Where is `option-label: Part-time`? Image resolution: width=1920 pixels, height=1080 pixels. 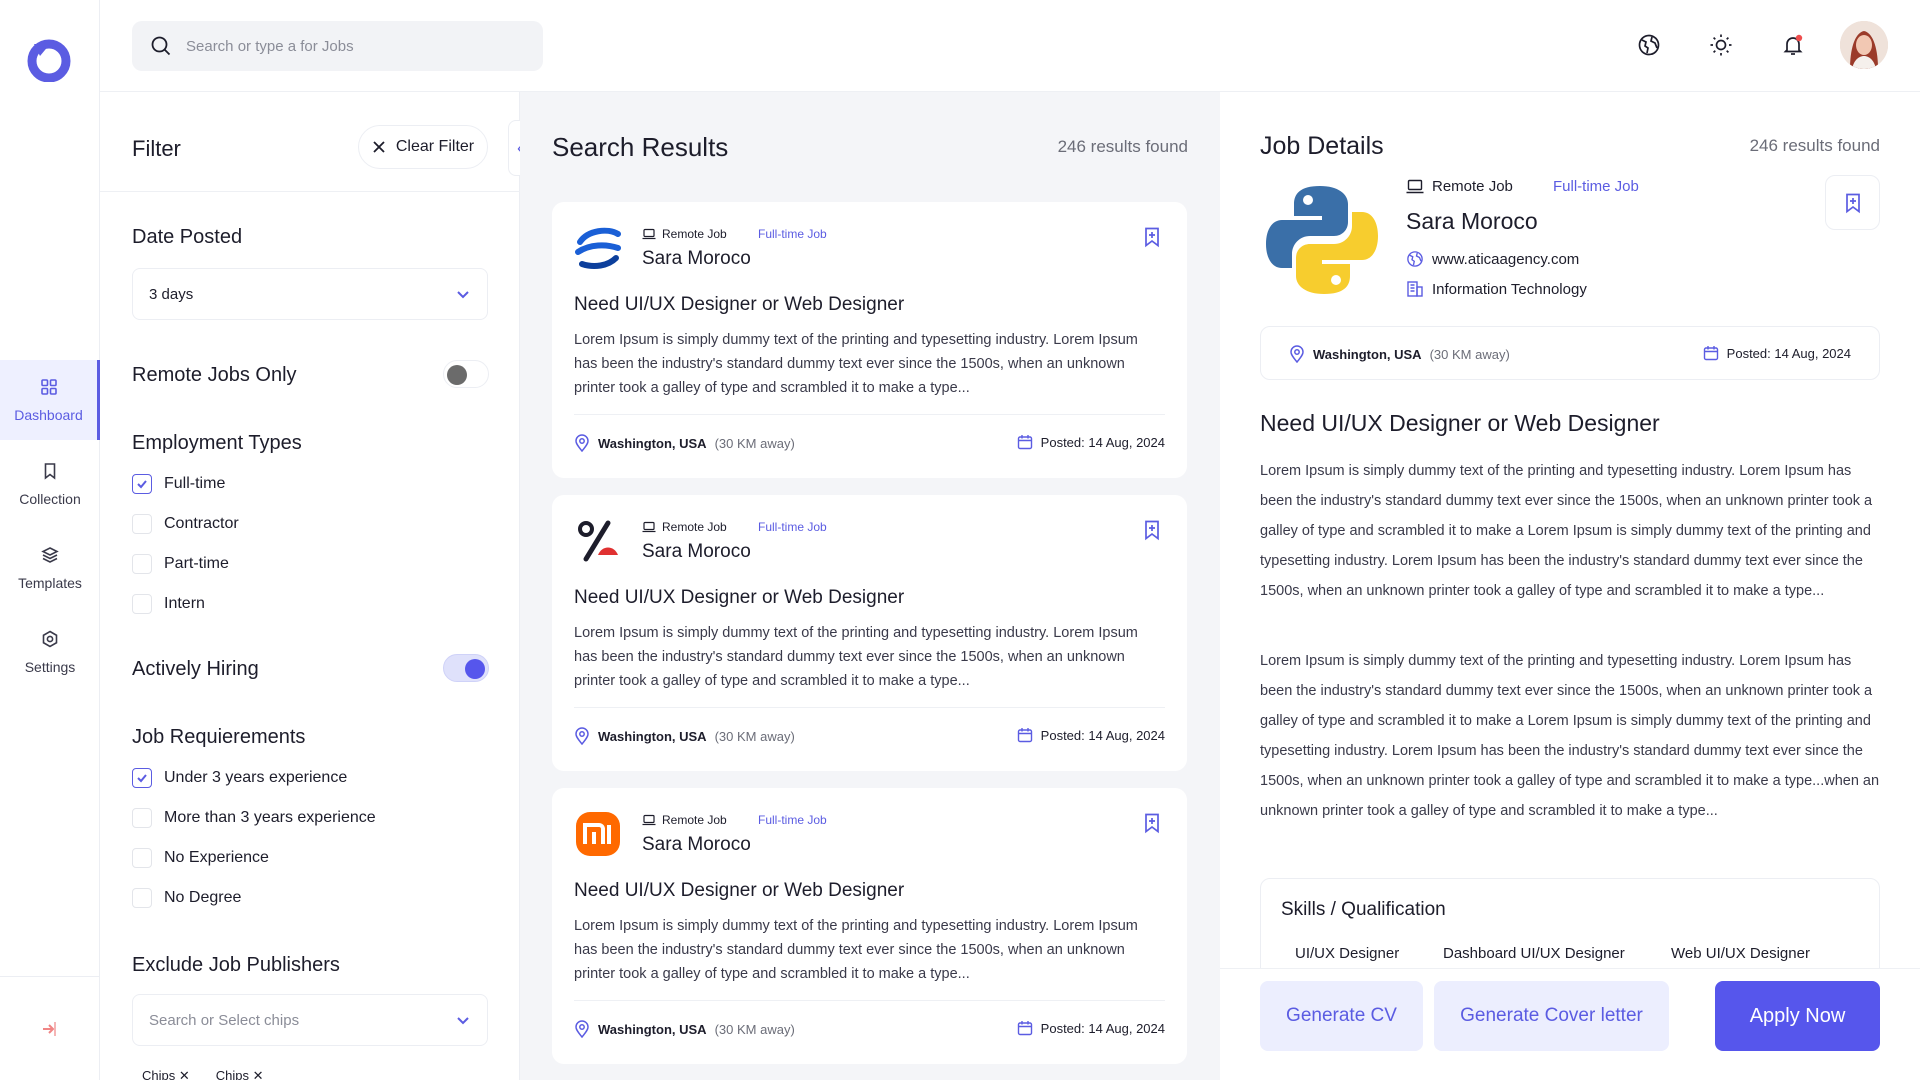 option-label: Part-time is located at coordinates (196, 563).